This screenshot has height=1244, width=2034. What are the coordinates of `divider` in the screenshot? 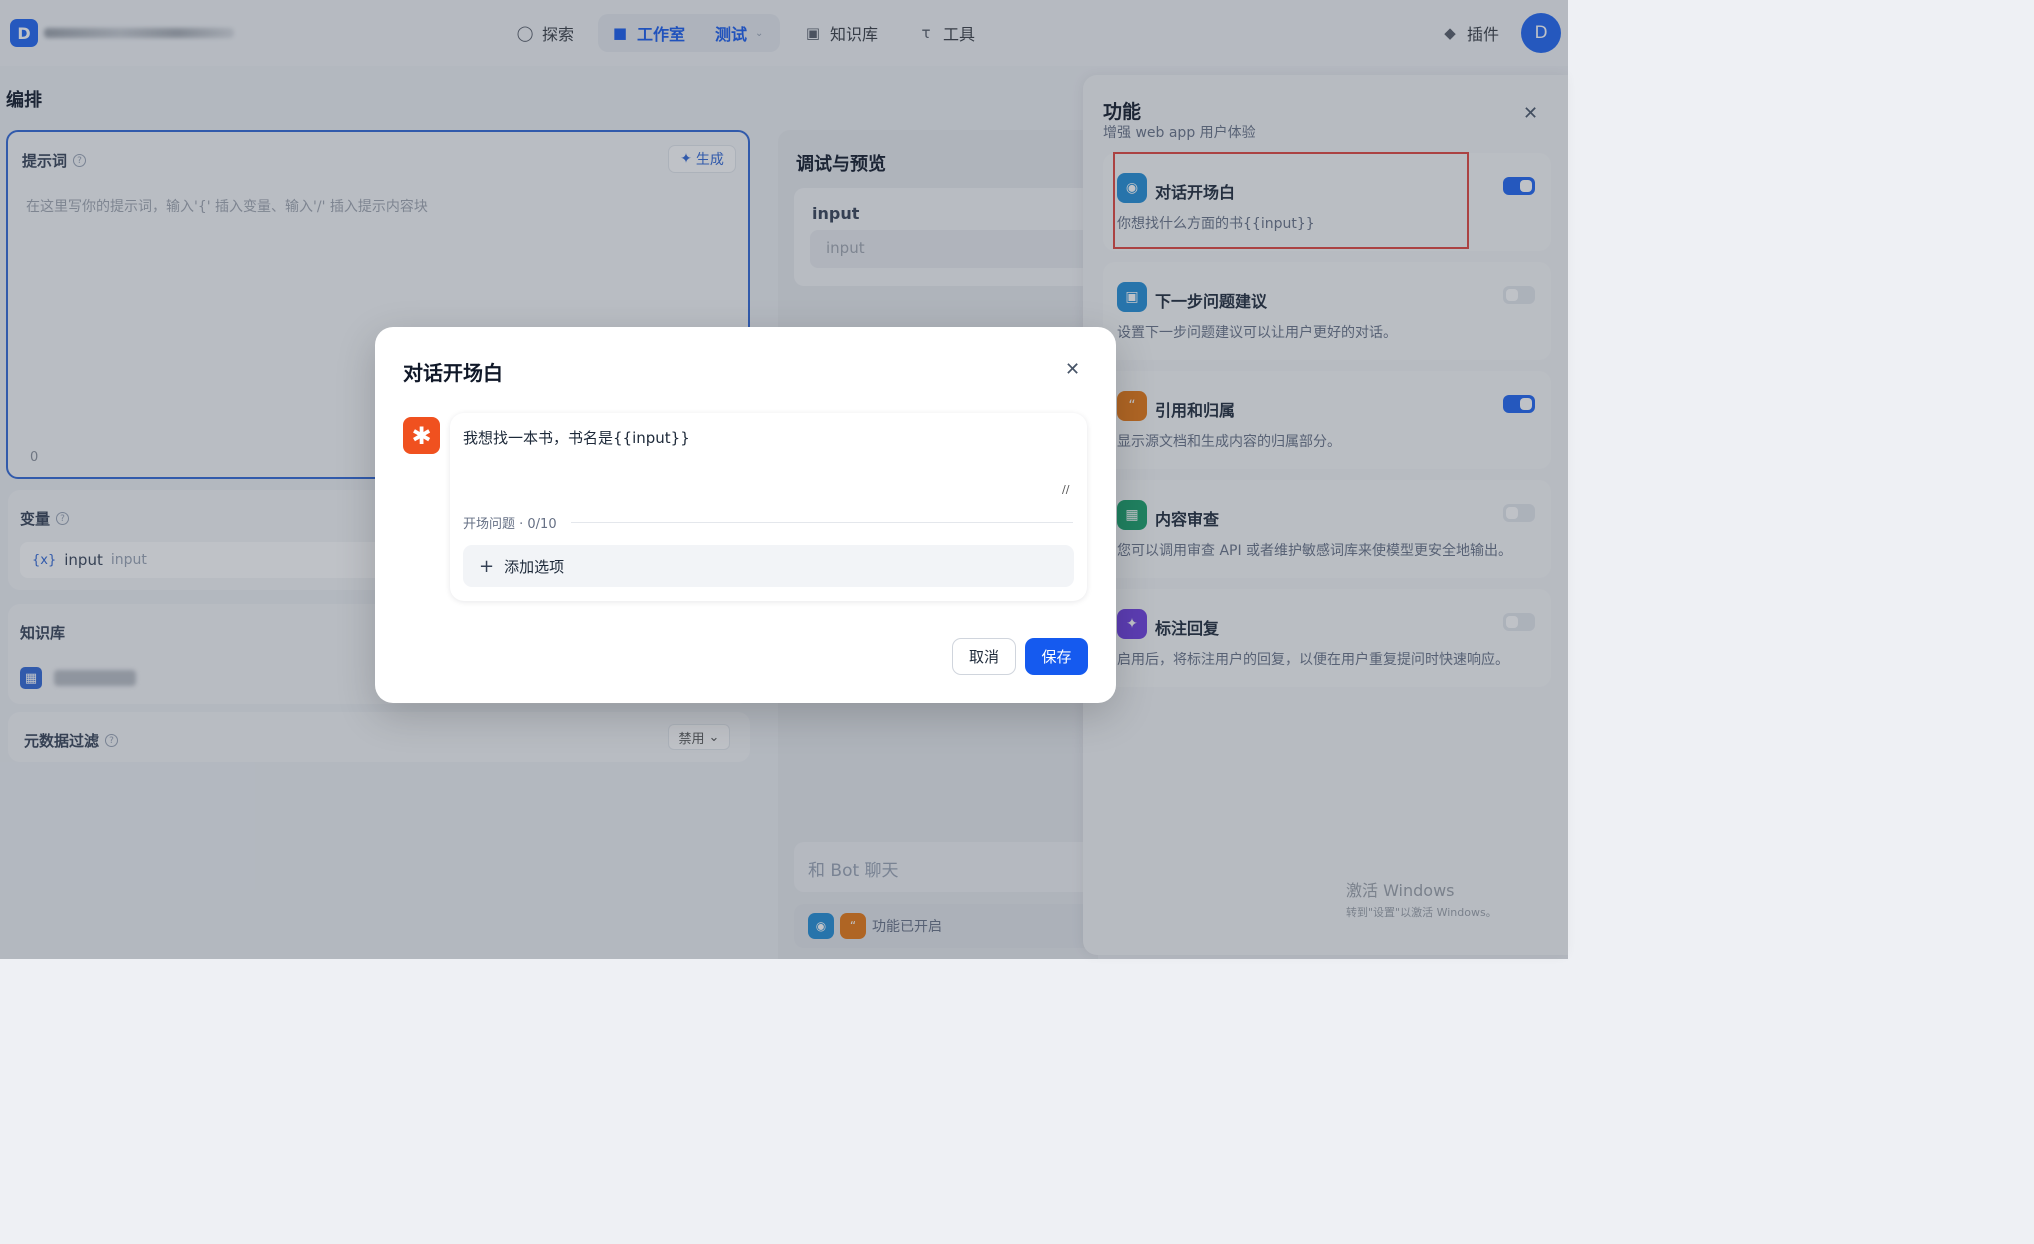 It's located at (821, 522).